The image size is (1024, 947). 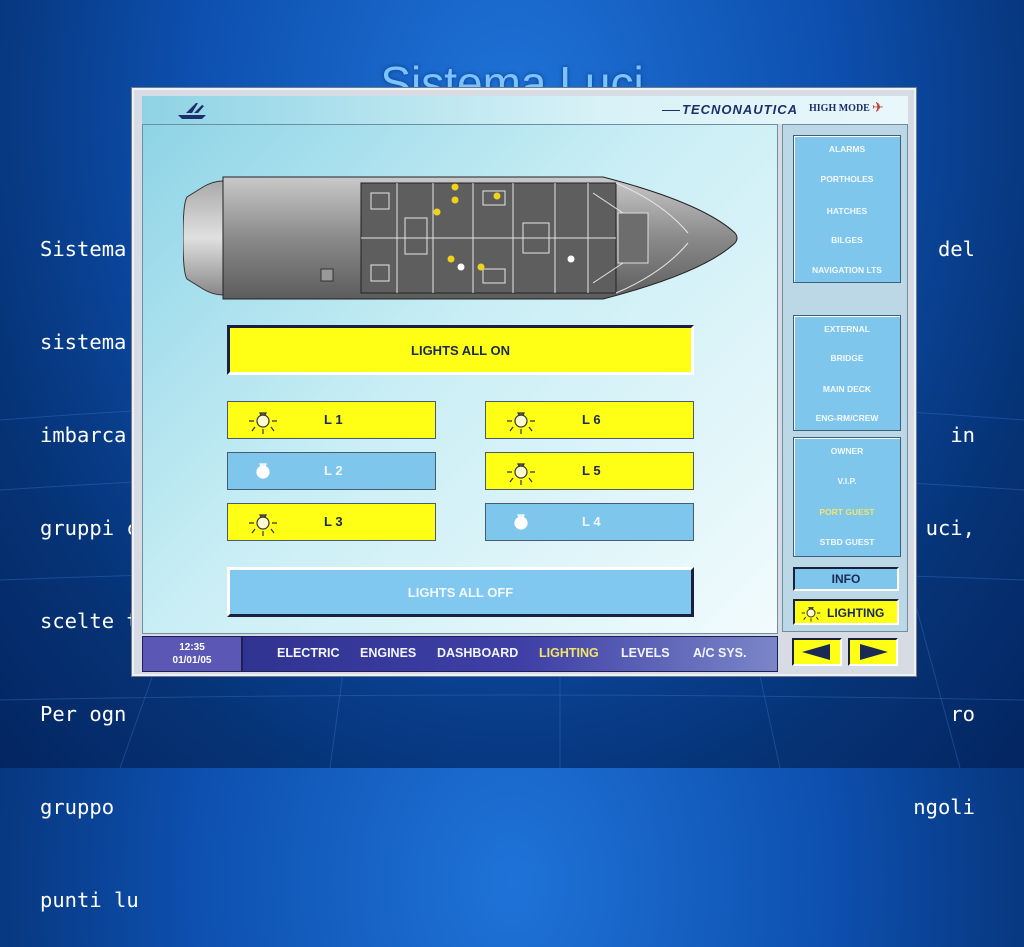 I want to click on light-group-label: L 3, so click(x=333, y=521).